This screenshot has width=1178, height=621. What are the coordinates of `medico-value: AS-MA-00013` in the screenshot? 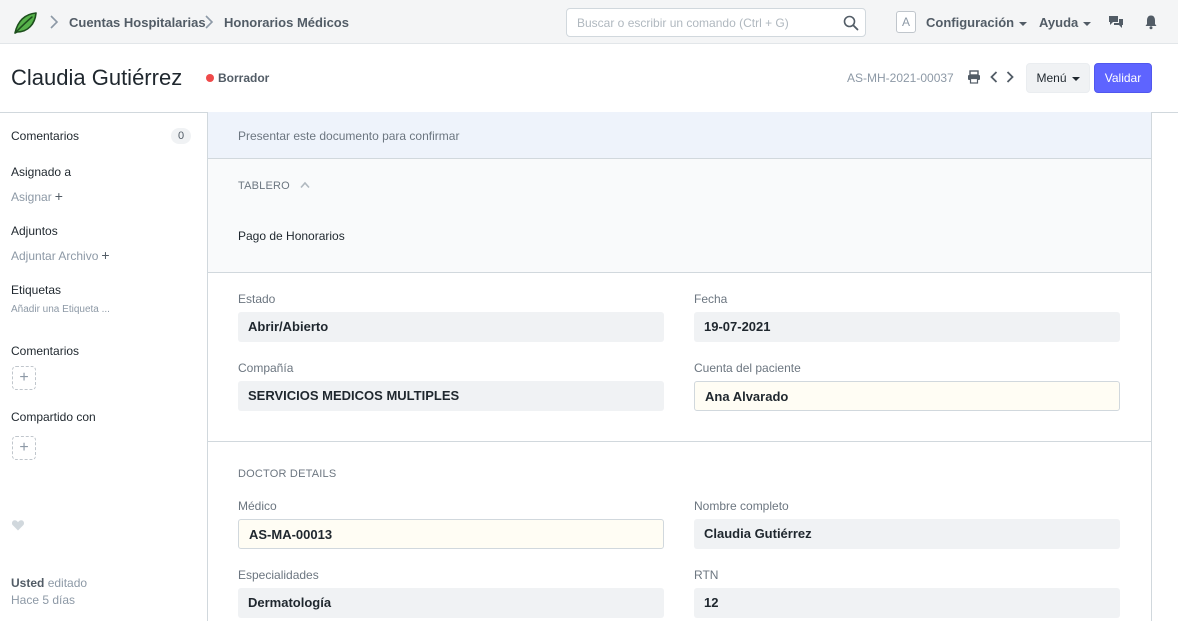 It's located at (291, 534).